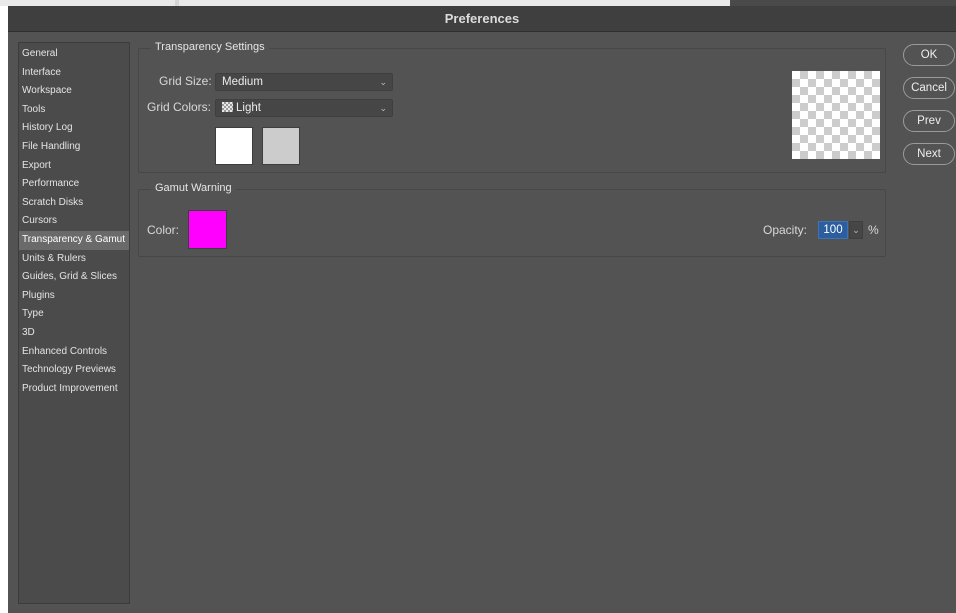  Describe the element at coordinates (74, 352) in the screenshot. I see `sidebar-item-enhanced-controls: Enhanced Controls` at that location.